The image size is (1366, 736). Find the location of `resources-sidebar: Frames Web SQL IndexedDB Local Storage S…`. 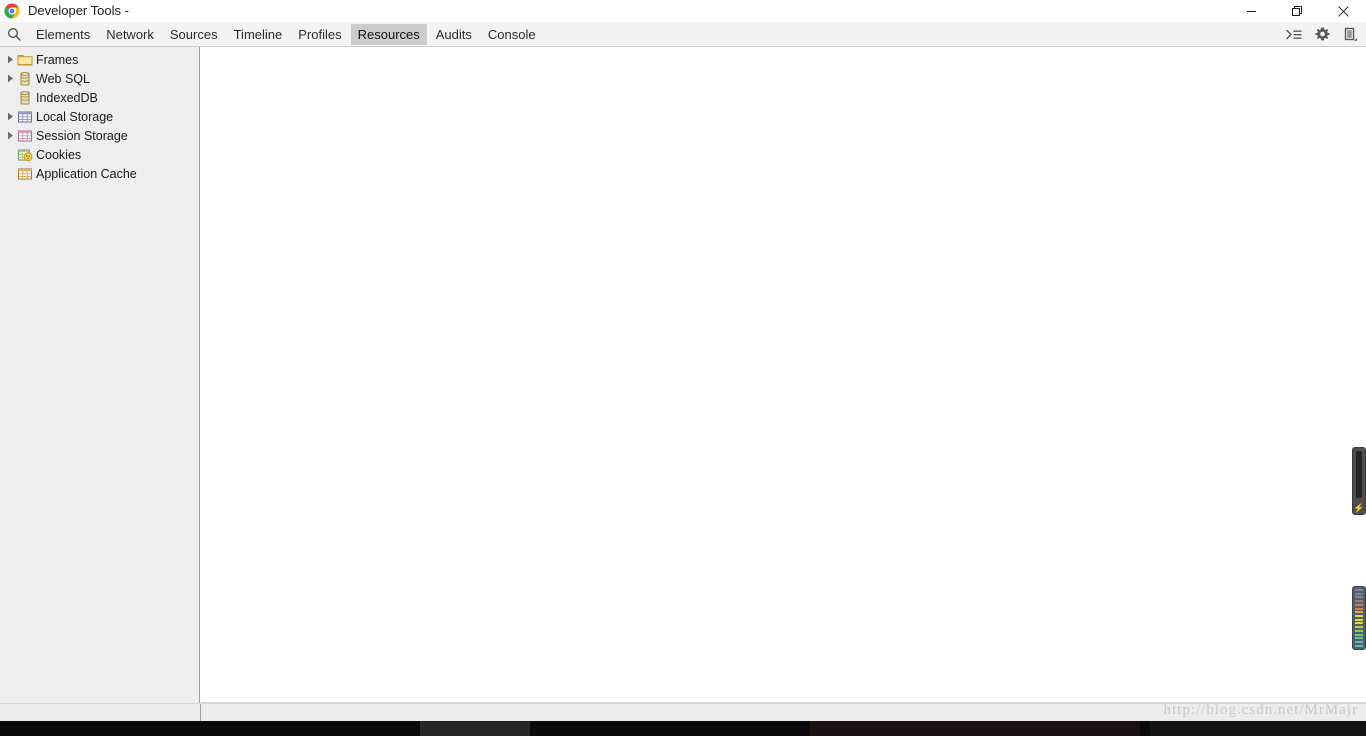

resources-sidebar: Frames Web SQL IndexedDB Local Storage S… is located at coordinates (100, 375).